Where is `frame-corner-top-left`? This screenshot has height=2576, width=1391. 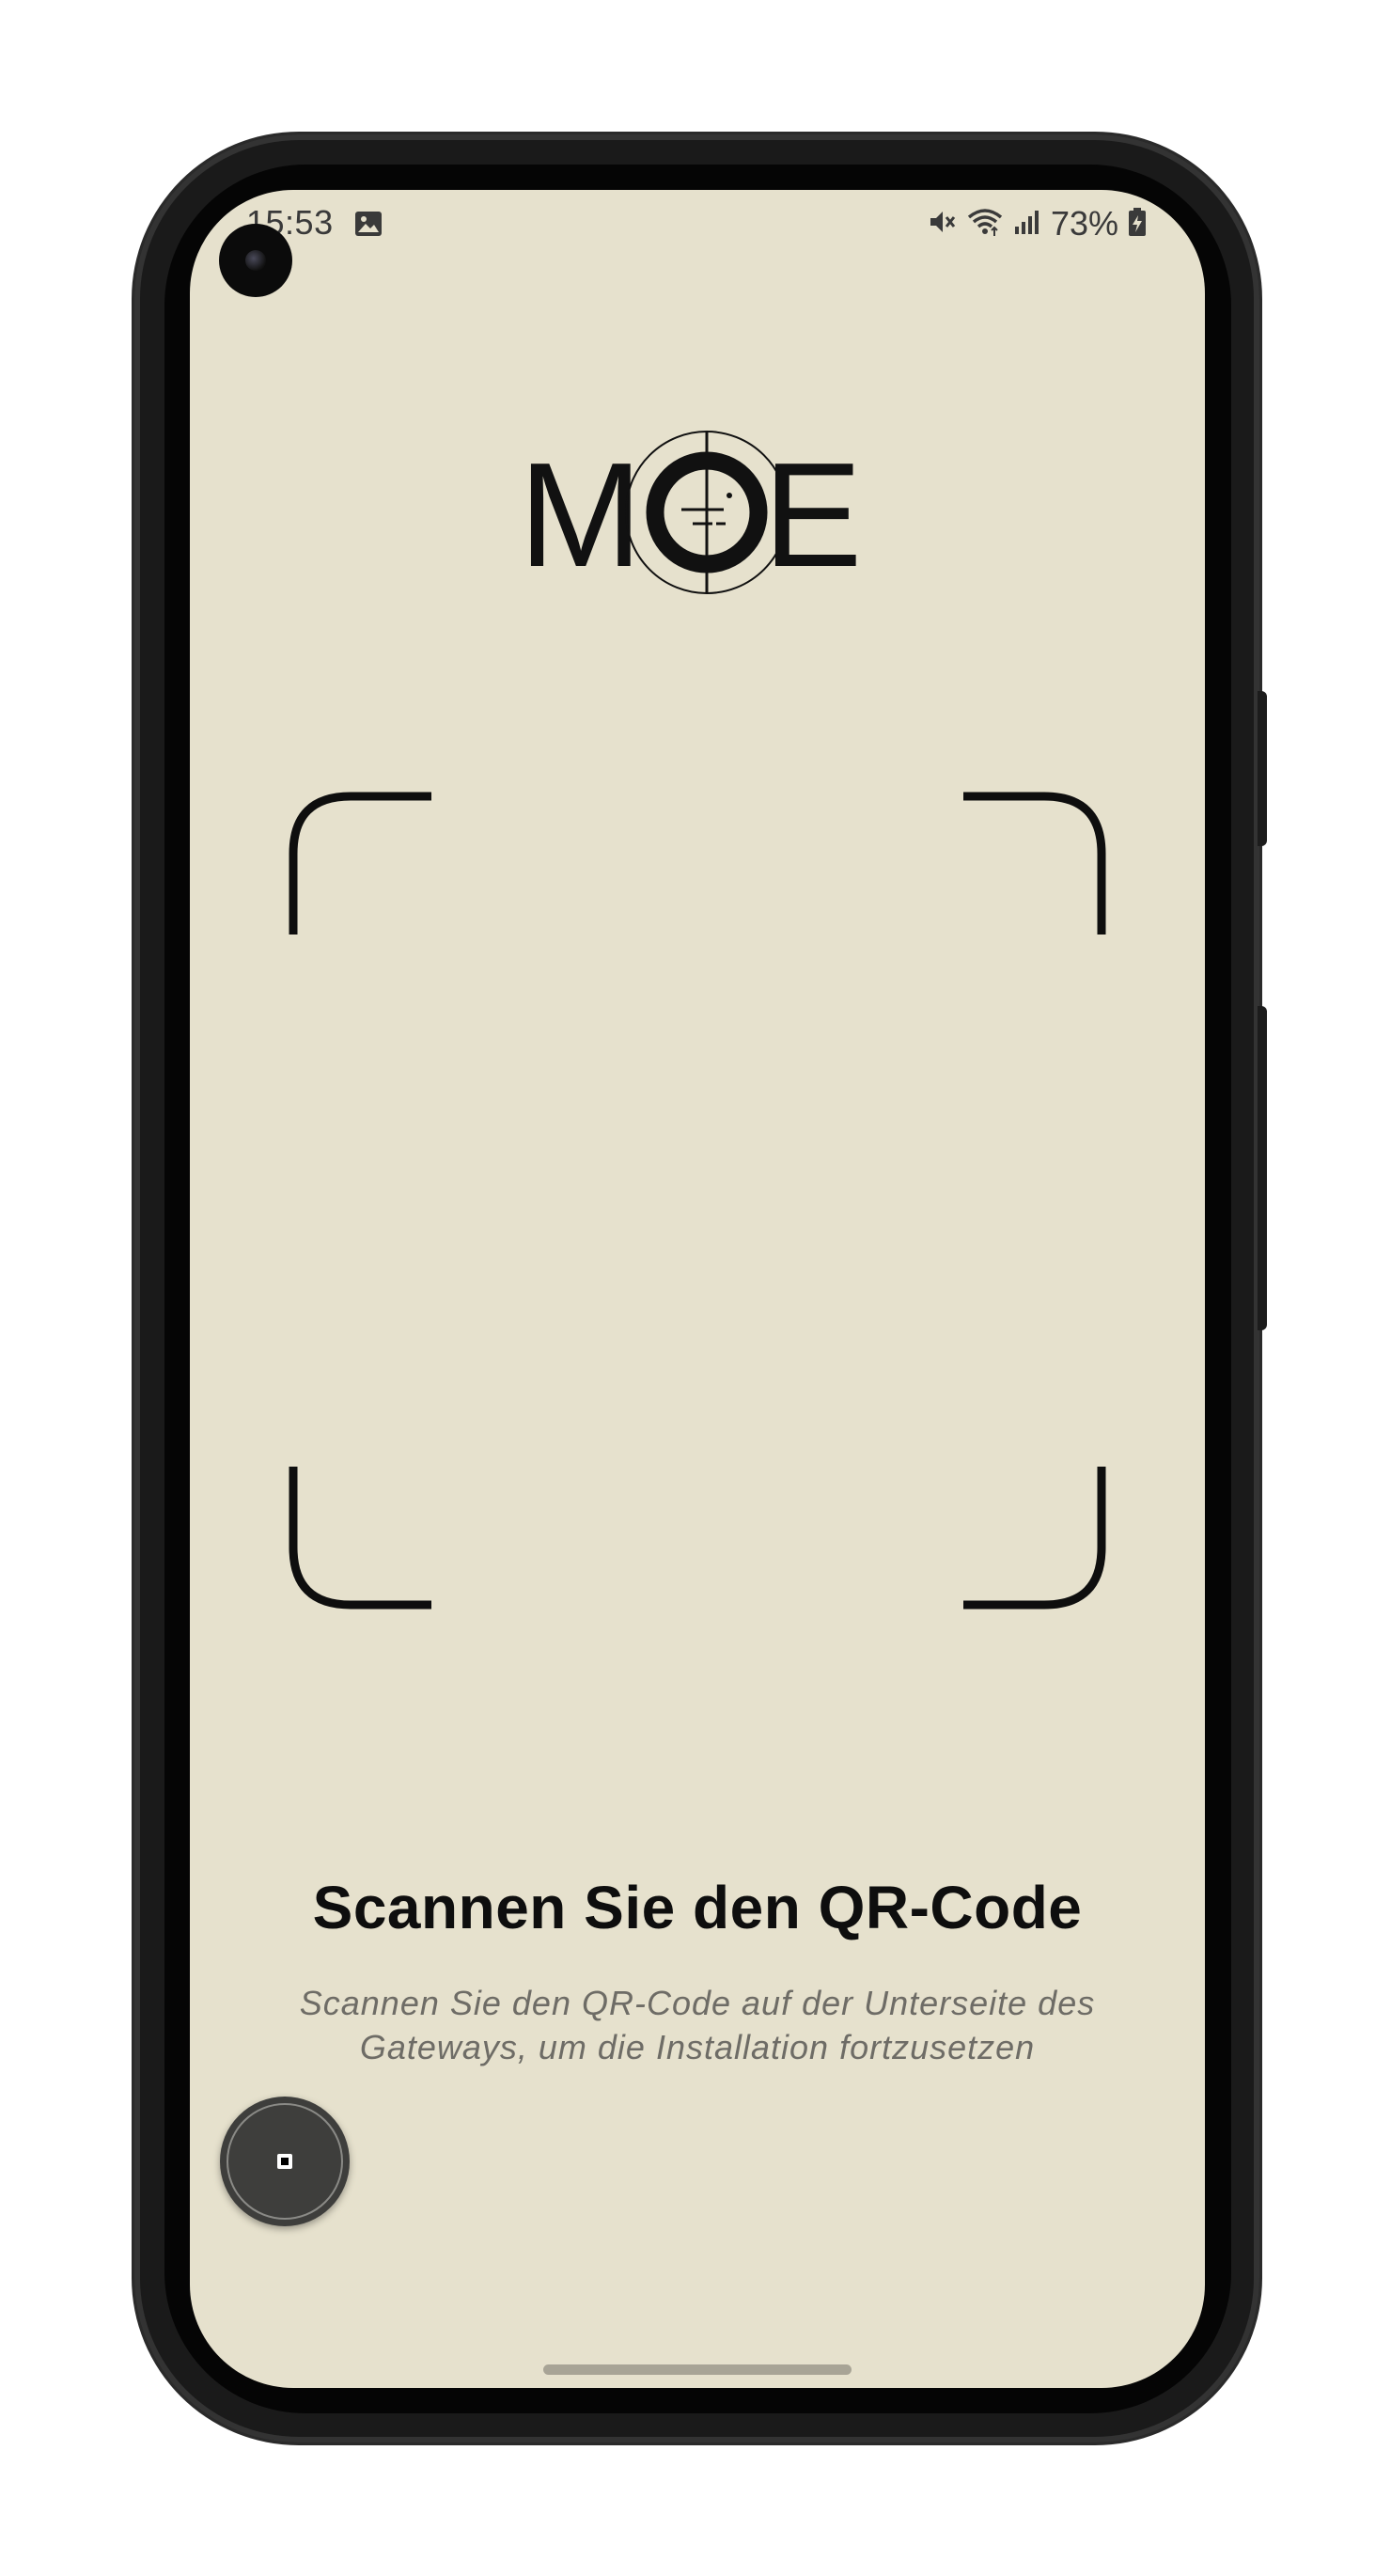 frame-corner-top-left is located at coordinates (360, 863).